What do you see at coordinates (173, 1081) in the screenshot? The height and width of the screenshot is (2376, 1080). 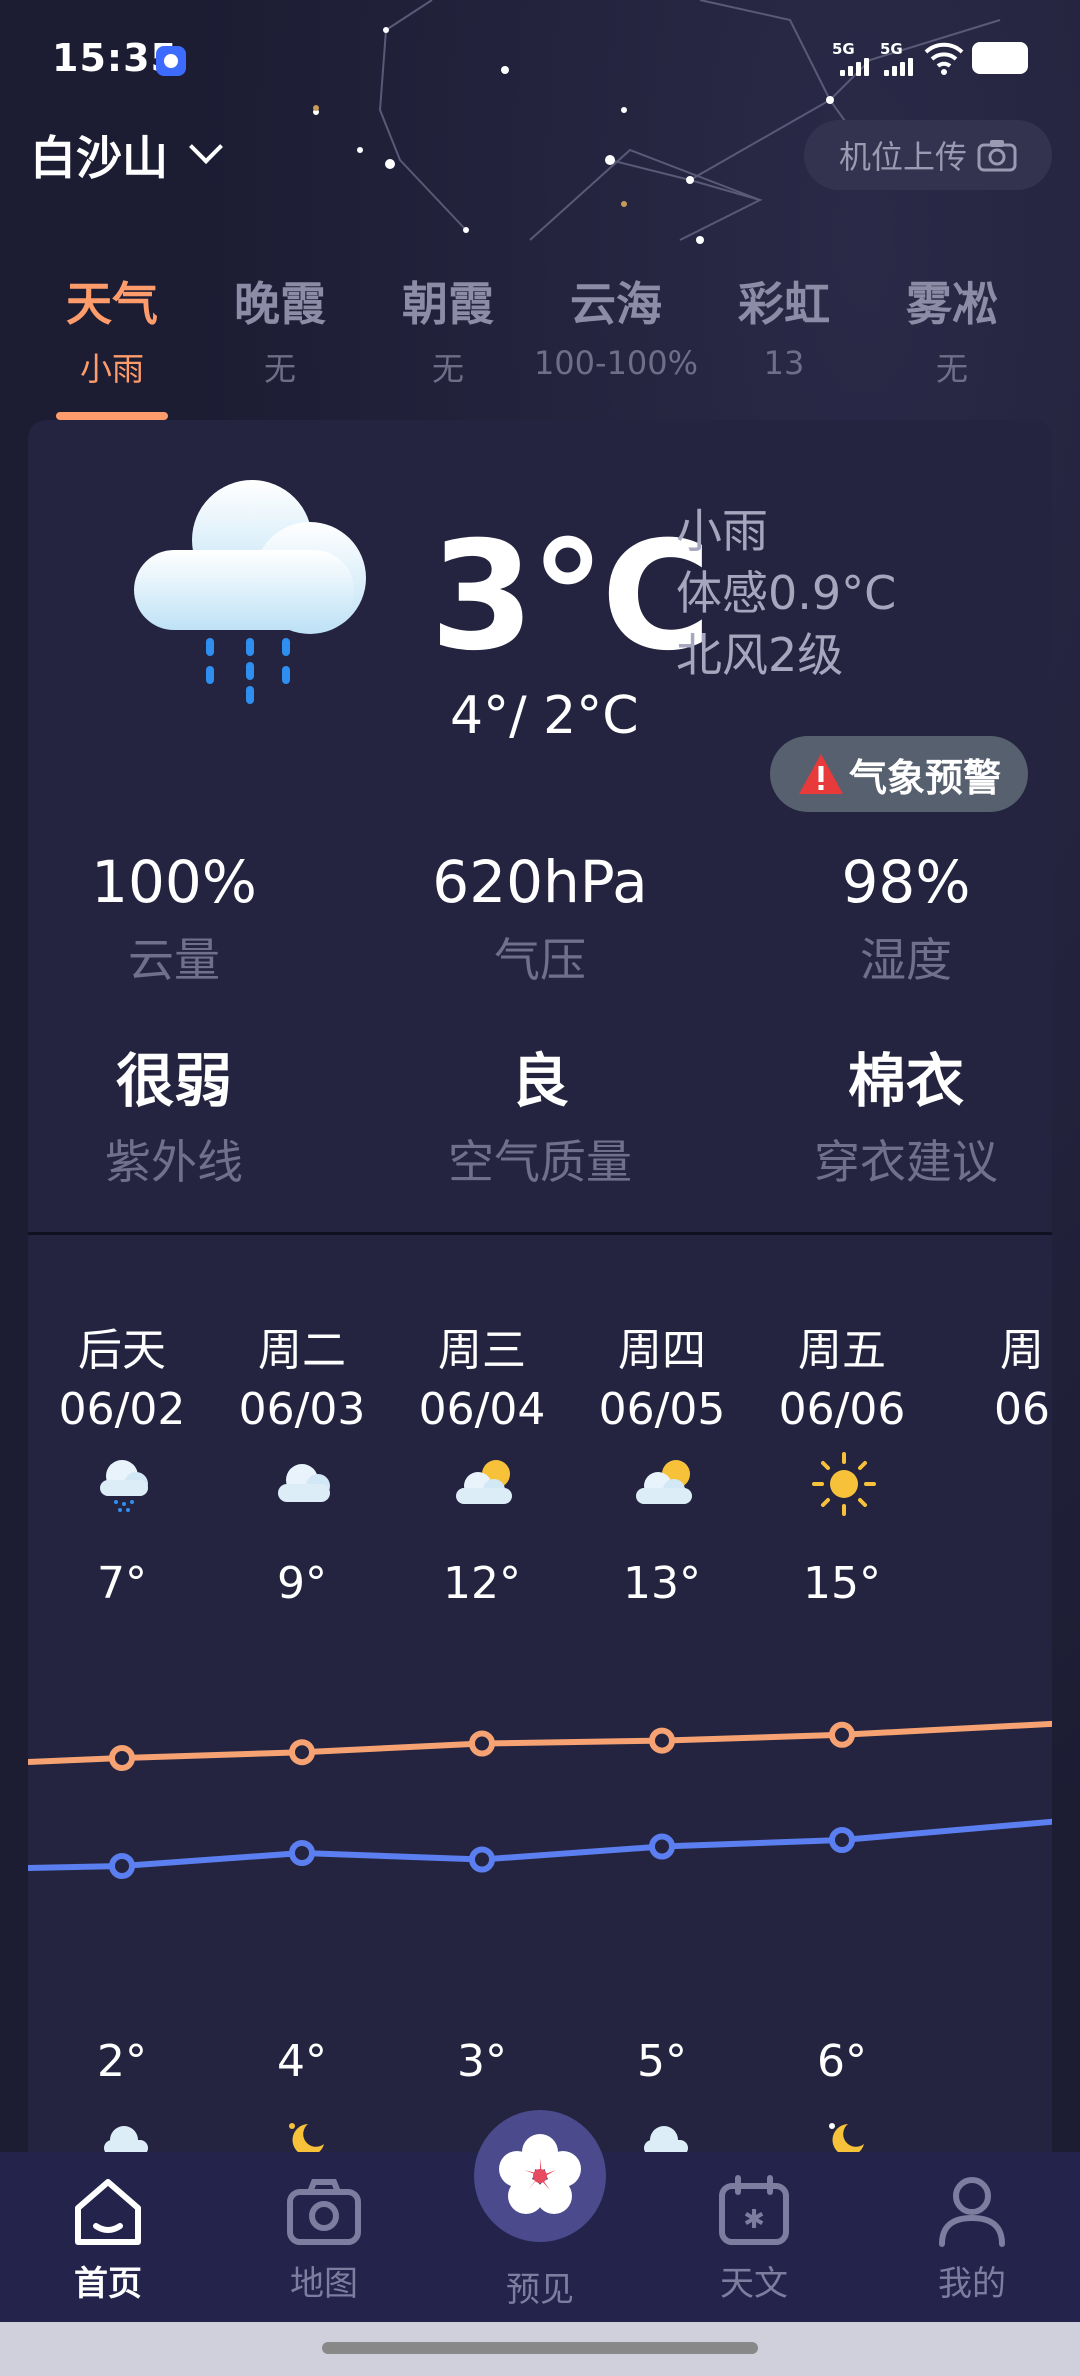 I see `stat-value: 很弱` at bounding box center [173, 1081].